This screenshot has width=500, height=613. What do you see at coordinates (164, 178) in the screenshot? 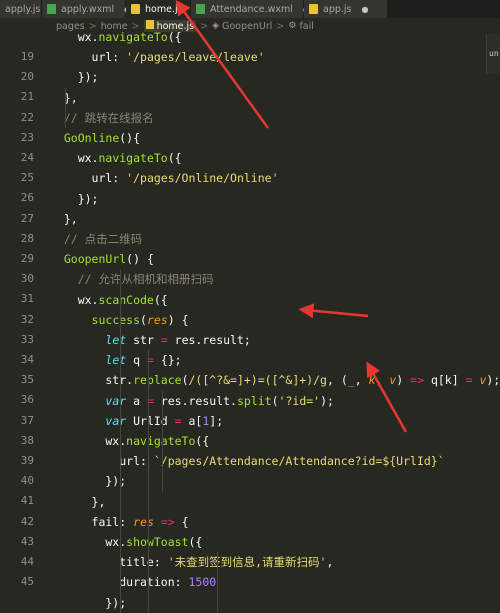
I see `code-line: url: '/pages/Online/Online'` at bounding box center [164, 178].